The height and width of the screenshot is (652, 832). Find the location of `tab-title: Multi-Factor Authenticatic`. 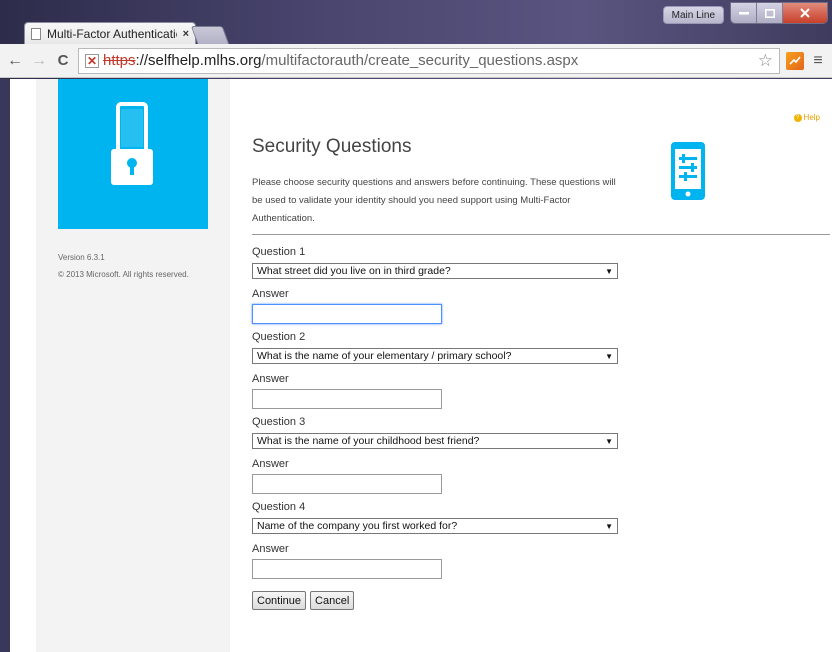

tab-title: Multi-Factor Authenticatic is located at coordinates (112, 33).